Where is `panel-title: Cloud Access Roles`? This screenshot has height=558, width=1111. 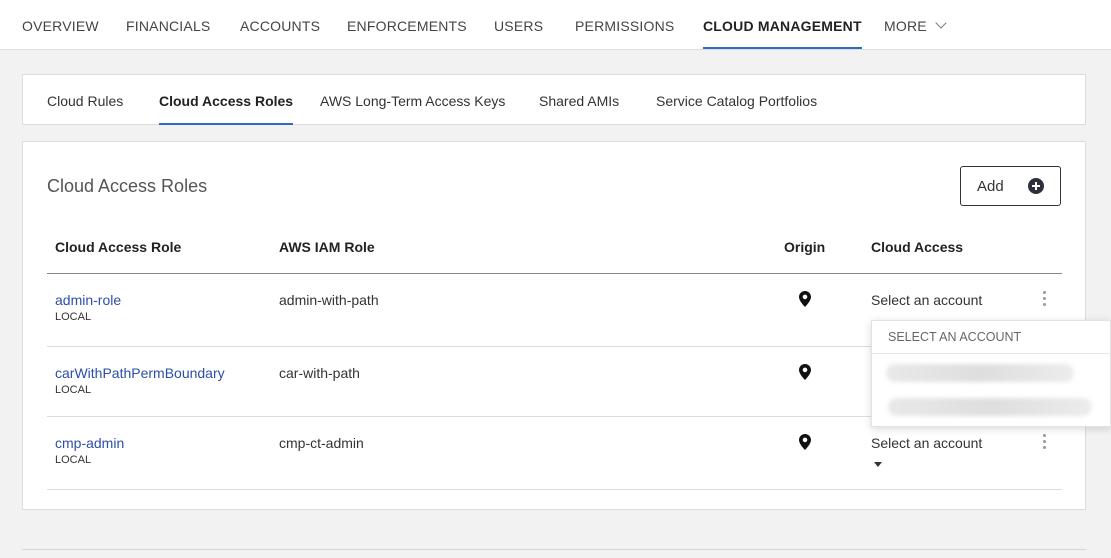
panel-title: Cloud Access Roles is located at coordinates (127, 186).